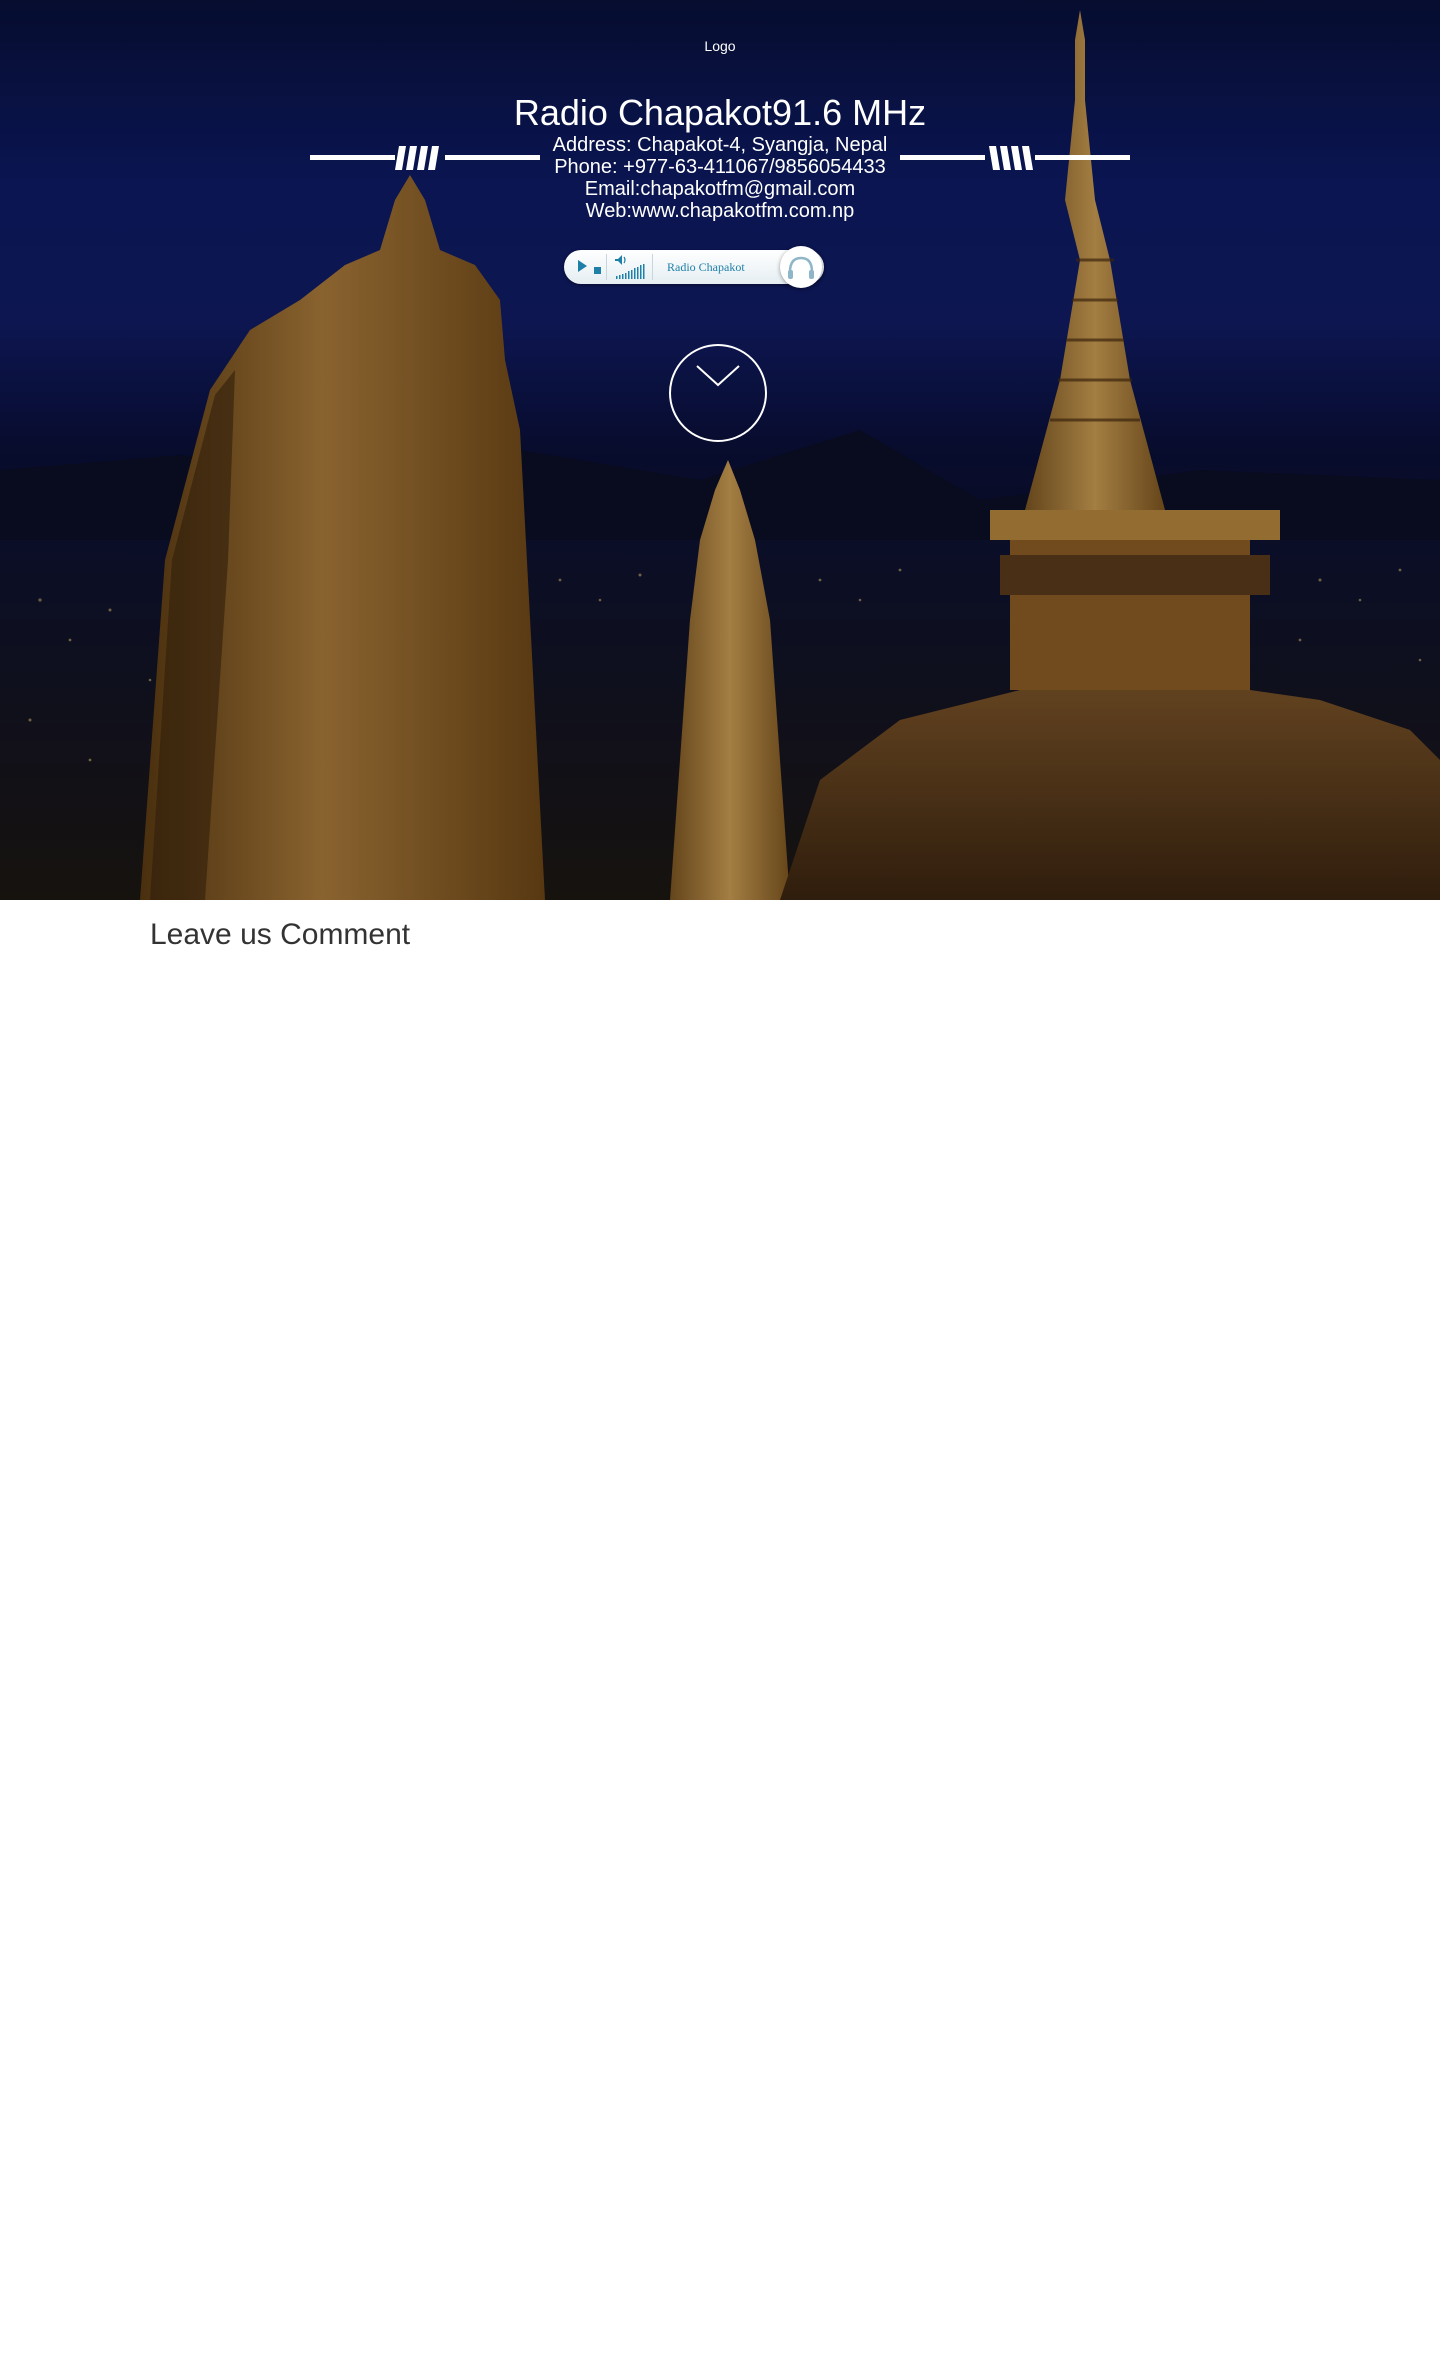  Describe the element at coordinates (720, 189) in the screenshot. I see `station-email: Email:chapakotfm@gmail.com` at that location.